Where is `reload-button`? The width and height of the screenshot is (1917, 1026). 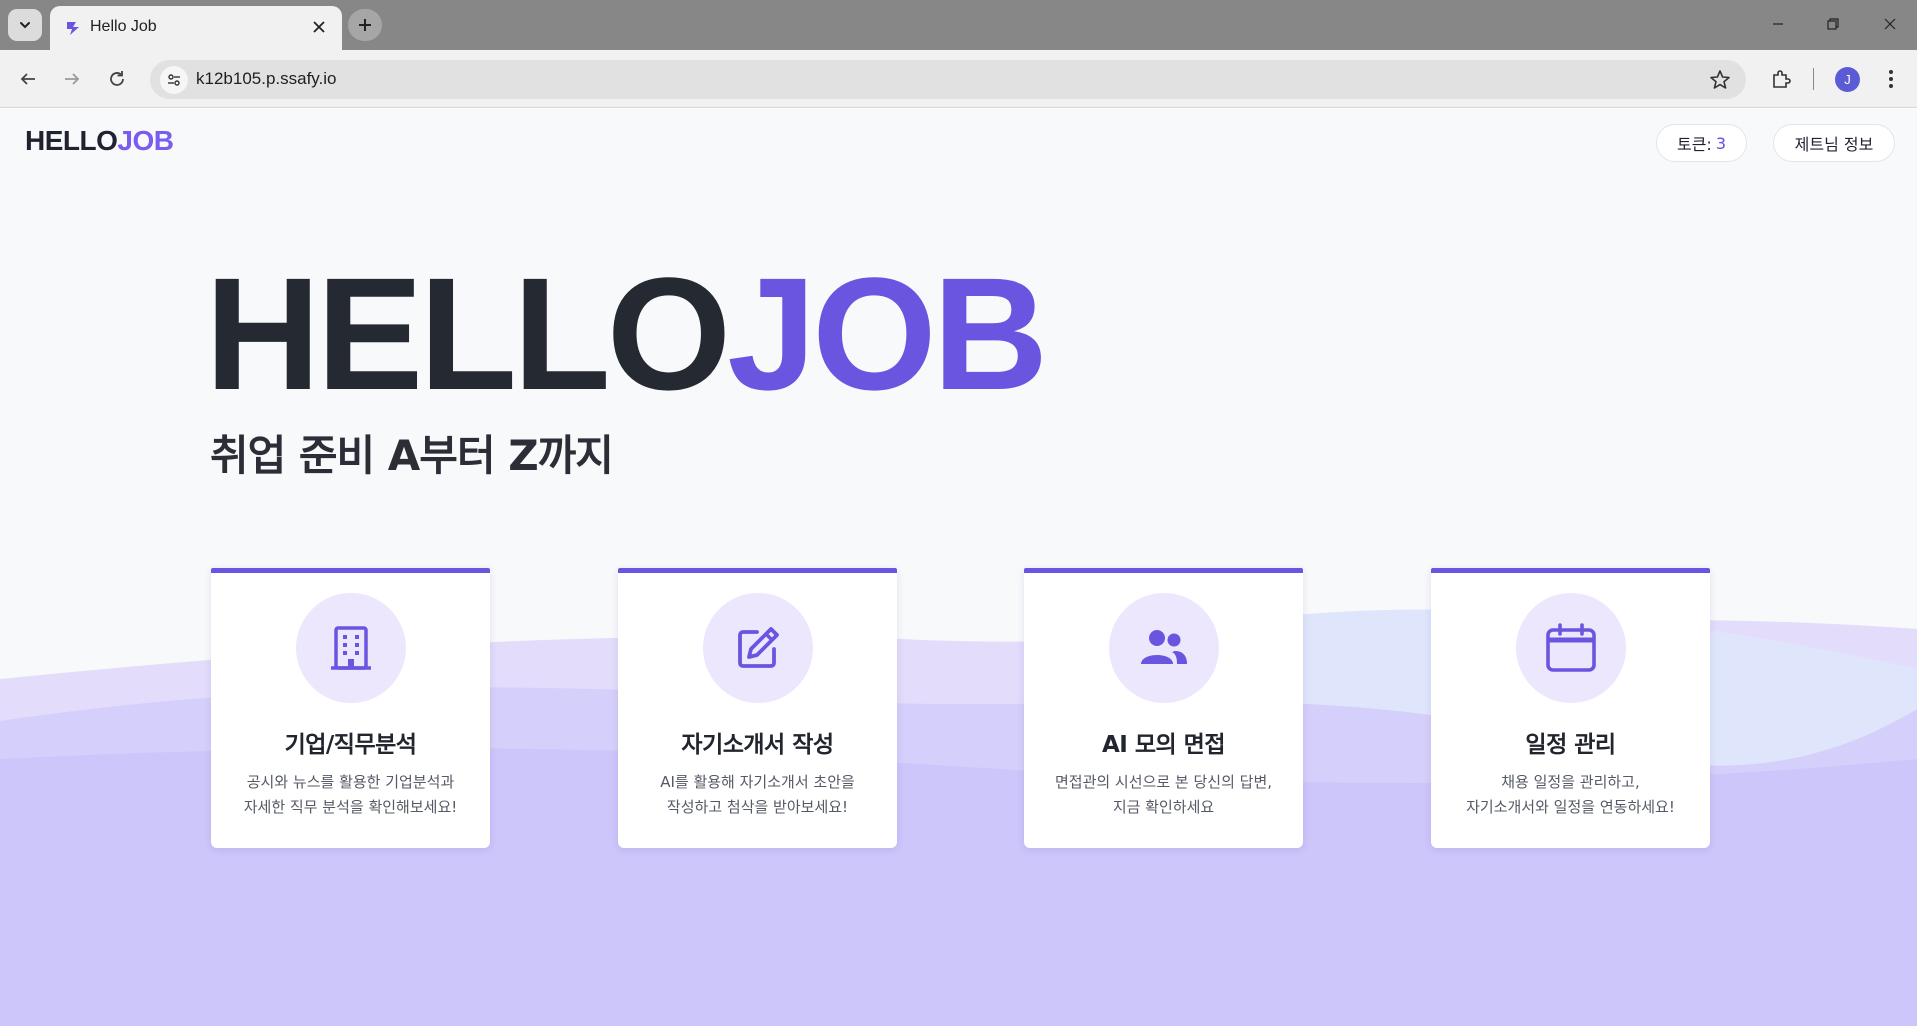
reload-button is located at coordinates (117, 79).